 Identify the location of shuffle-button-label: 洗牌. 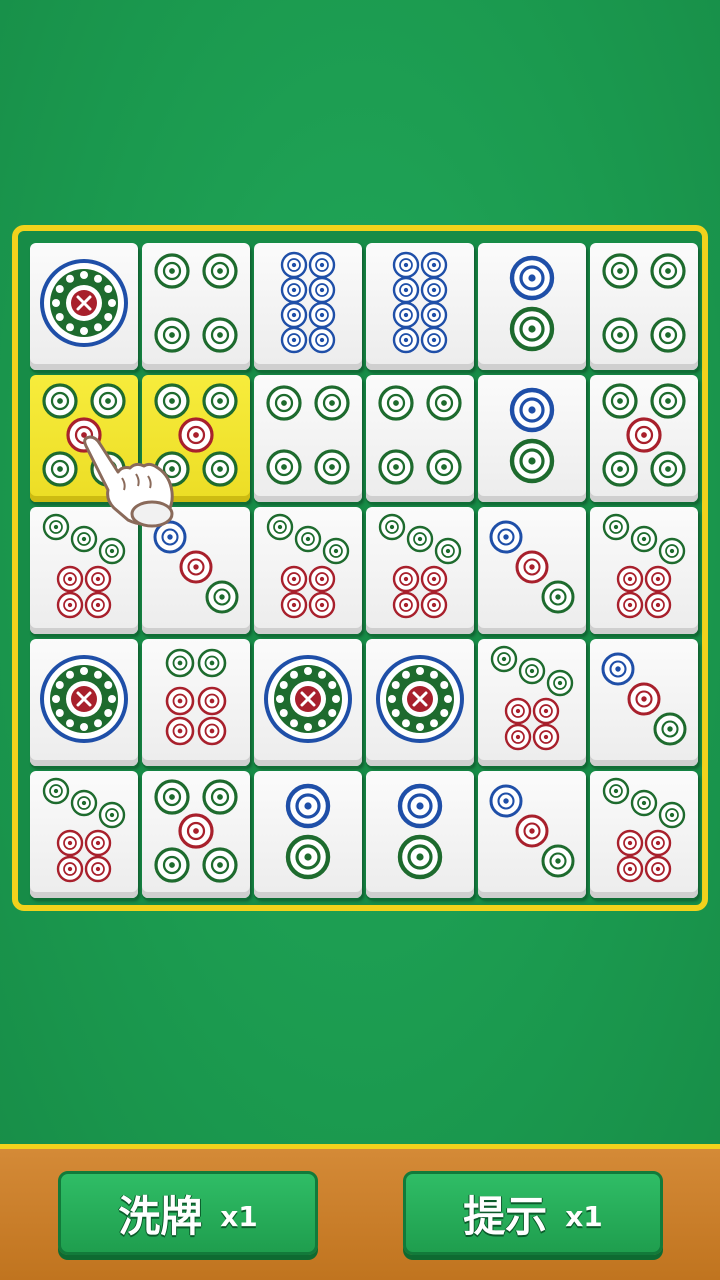
(160, 1216).